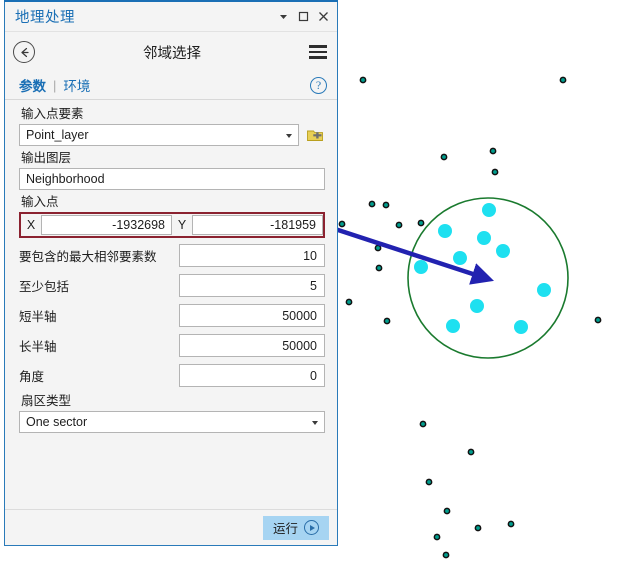  I want to click on panel-header: 邻域选择, so click(171, 52).